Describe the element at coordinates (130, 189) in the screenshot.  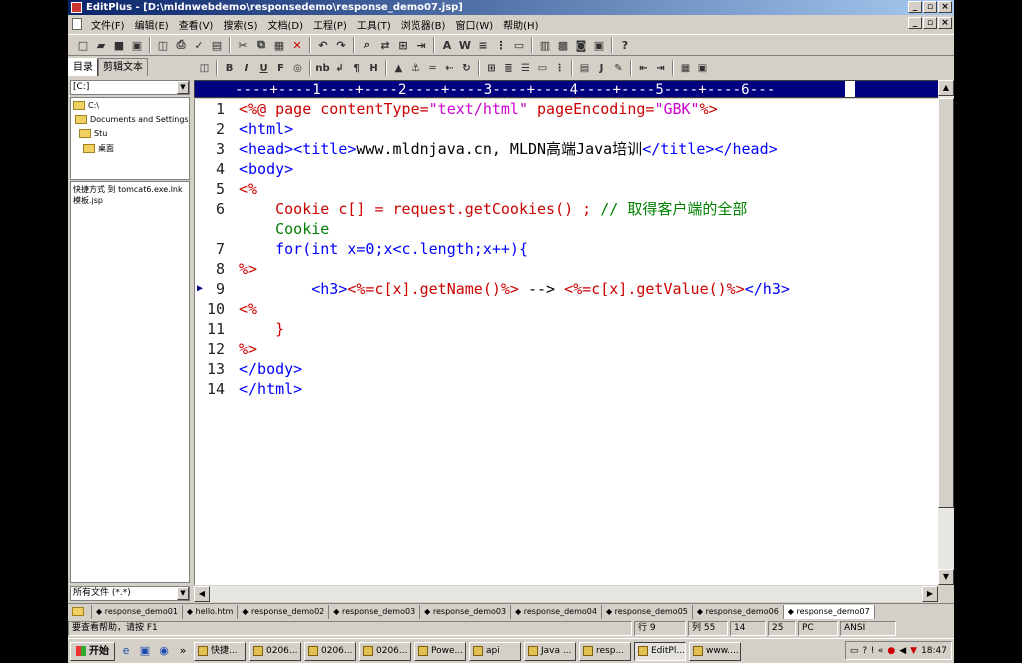
I see `file-item: 快捷方式 到 tomcat6.exe.lnk` at that location.